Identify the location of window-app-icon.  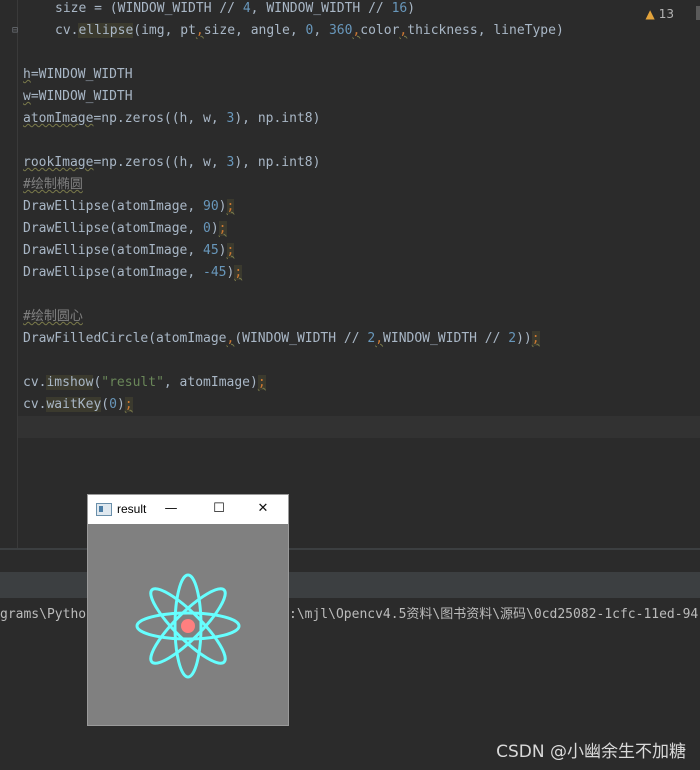
(104, 509).